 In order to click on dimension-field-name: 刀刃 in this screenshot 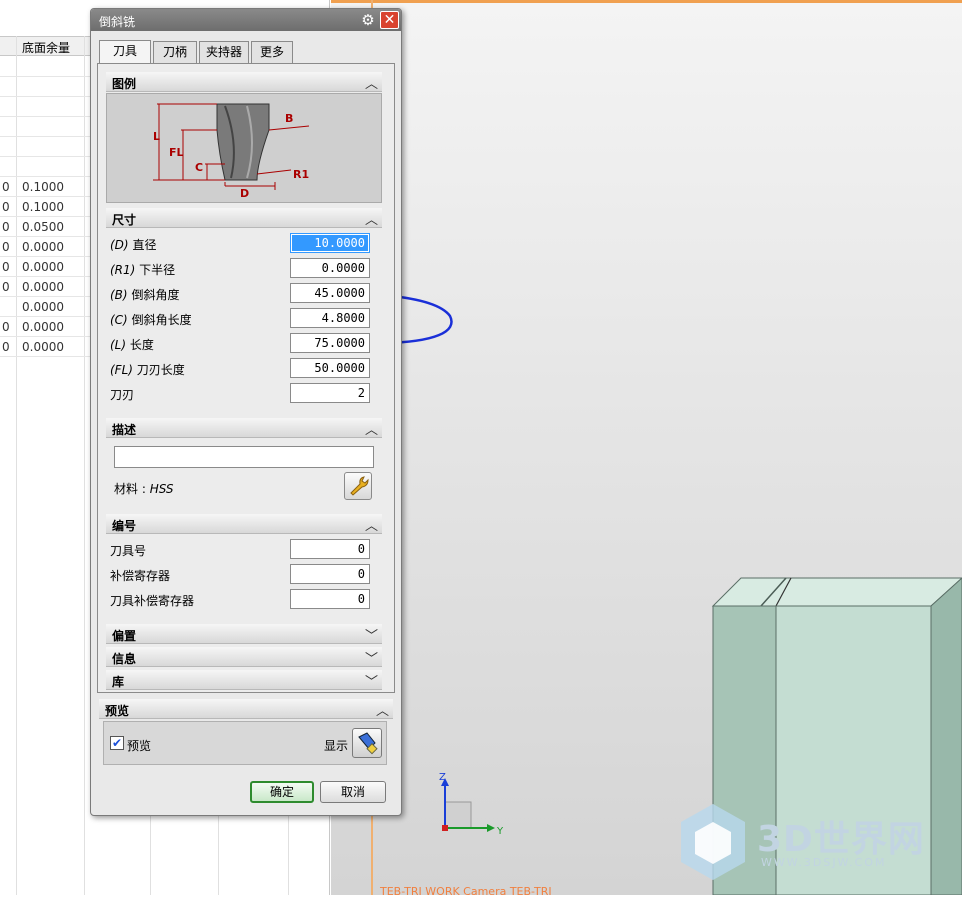, I will do `click(122, 395)`.